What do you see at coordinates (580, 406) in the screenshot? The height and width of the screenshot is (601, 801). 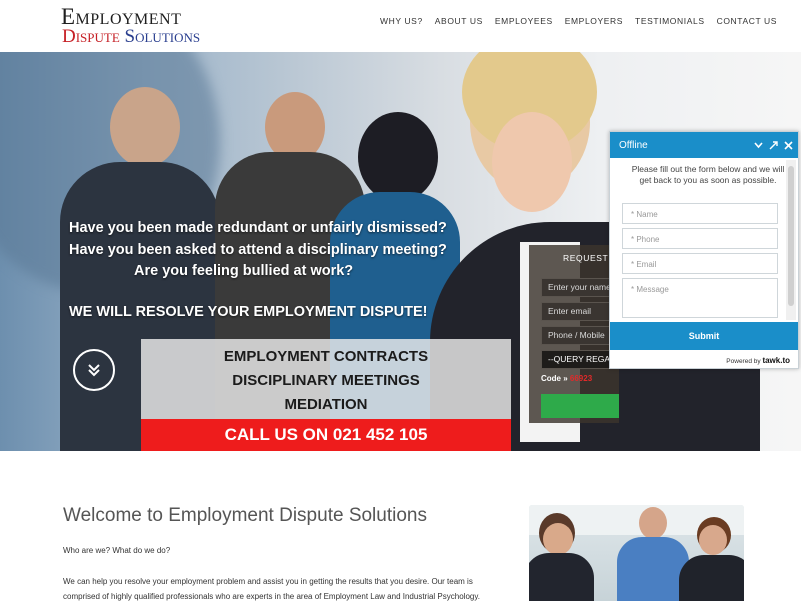 I see `request-submit-button` at bounding box center [580, 406].